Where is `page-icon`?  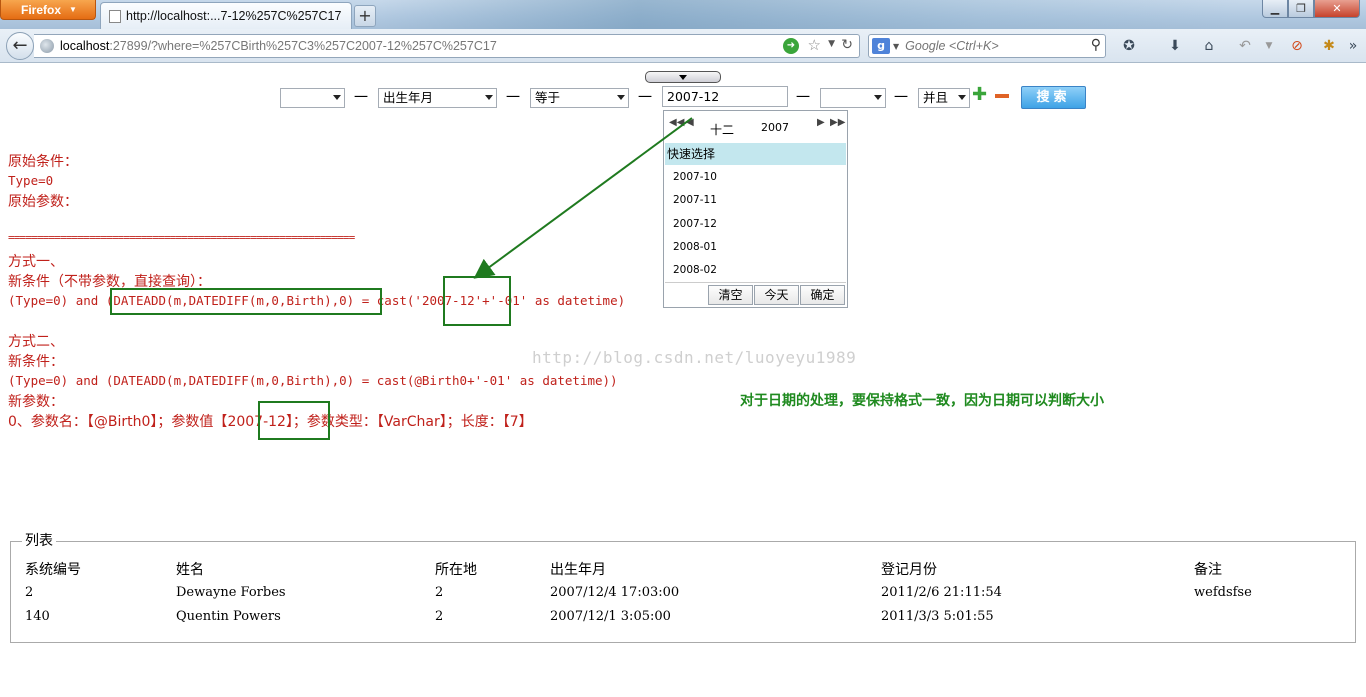 page-icon is located at coordinates (115, 16).